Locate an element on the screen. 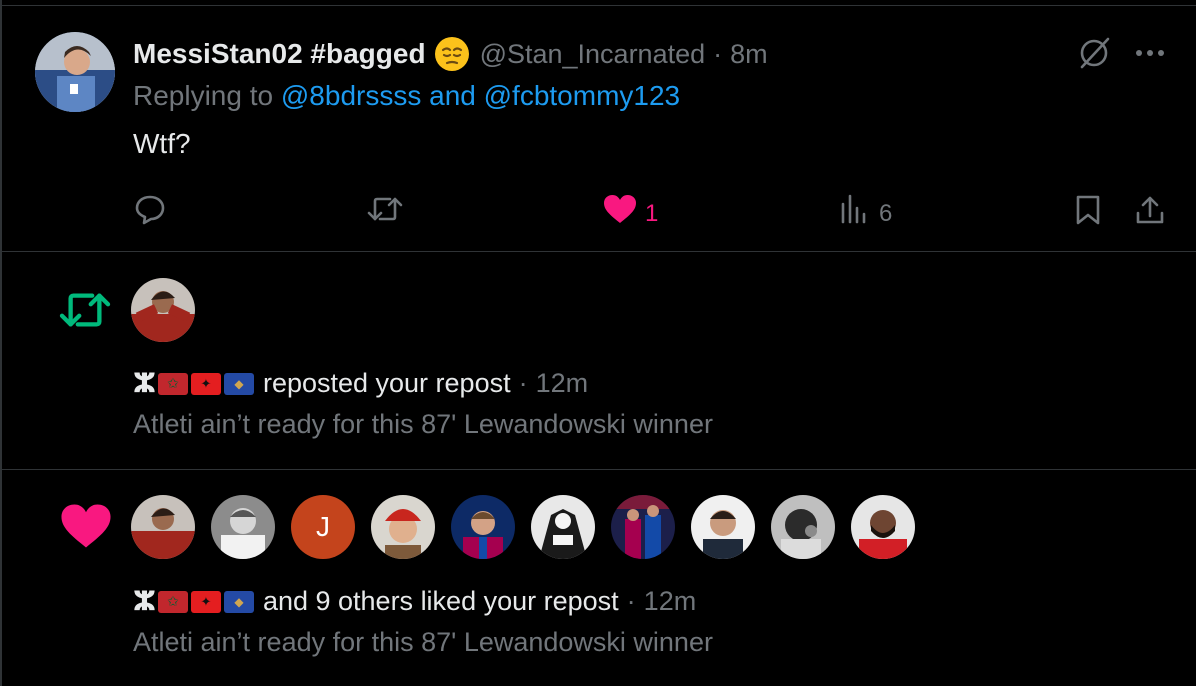 This screenshot has height=686, width=1196. repost-line: ⵣ ✩ ✦ ◆ reposted your repost · 12m is located at coordinates (360, 383).